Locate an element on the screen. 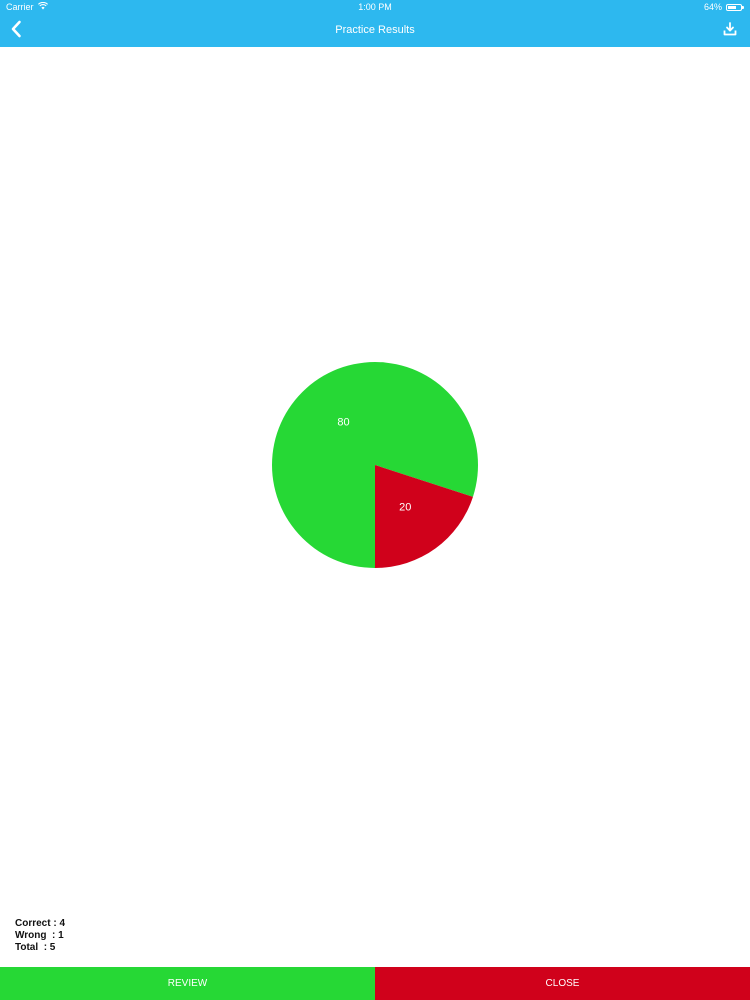 Image resolution: width=750 pixels, height=1000 pixels. close-button: CLOSE is located at coordinates (562, 983).